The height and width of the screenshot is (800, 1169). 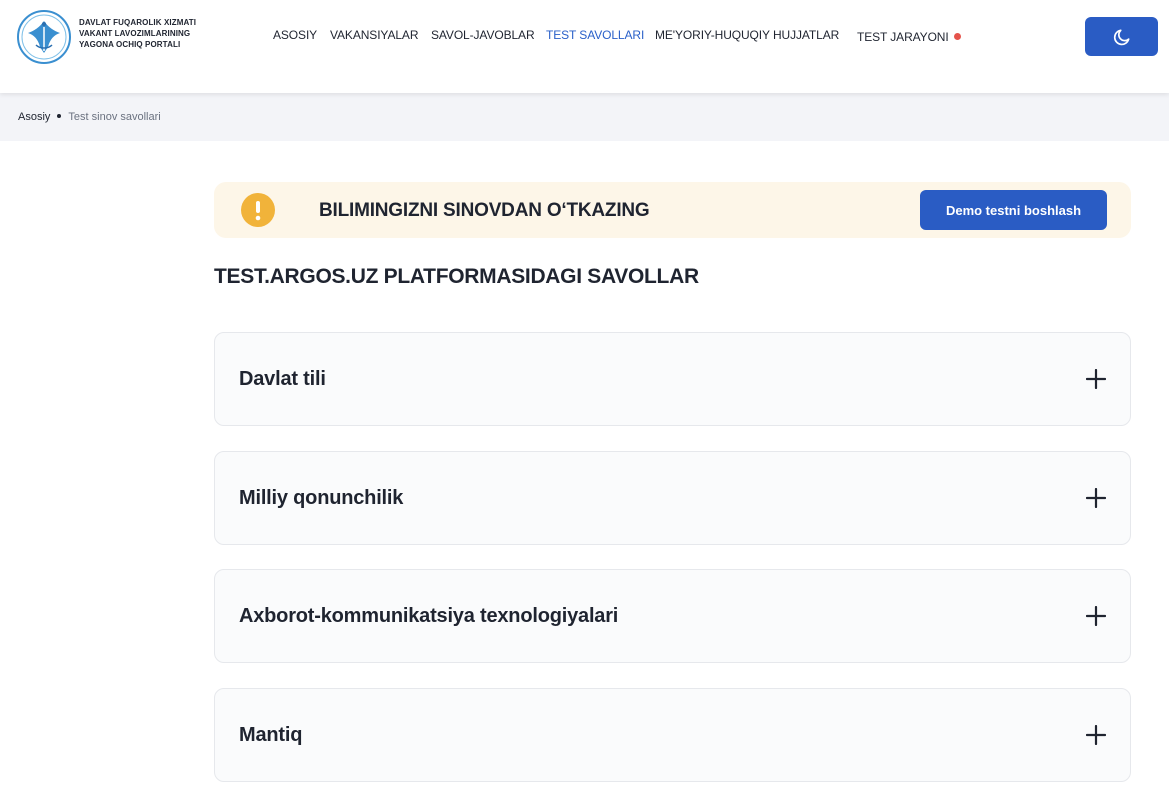 What do you see at coordinates (295, 35) in the screenshot?
I see `nav-item-asosiy: ASOSIY` at bounding box center [295, 35].